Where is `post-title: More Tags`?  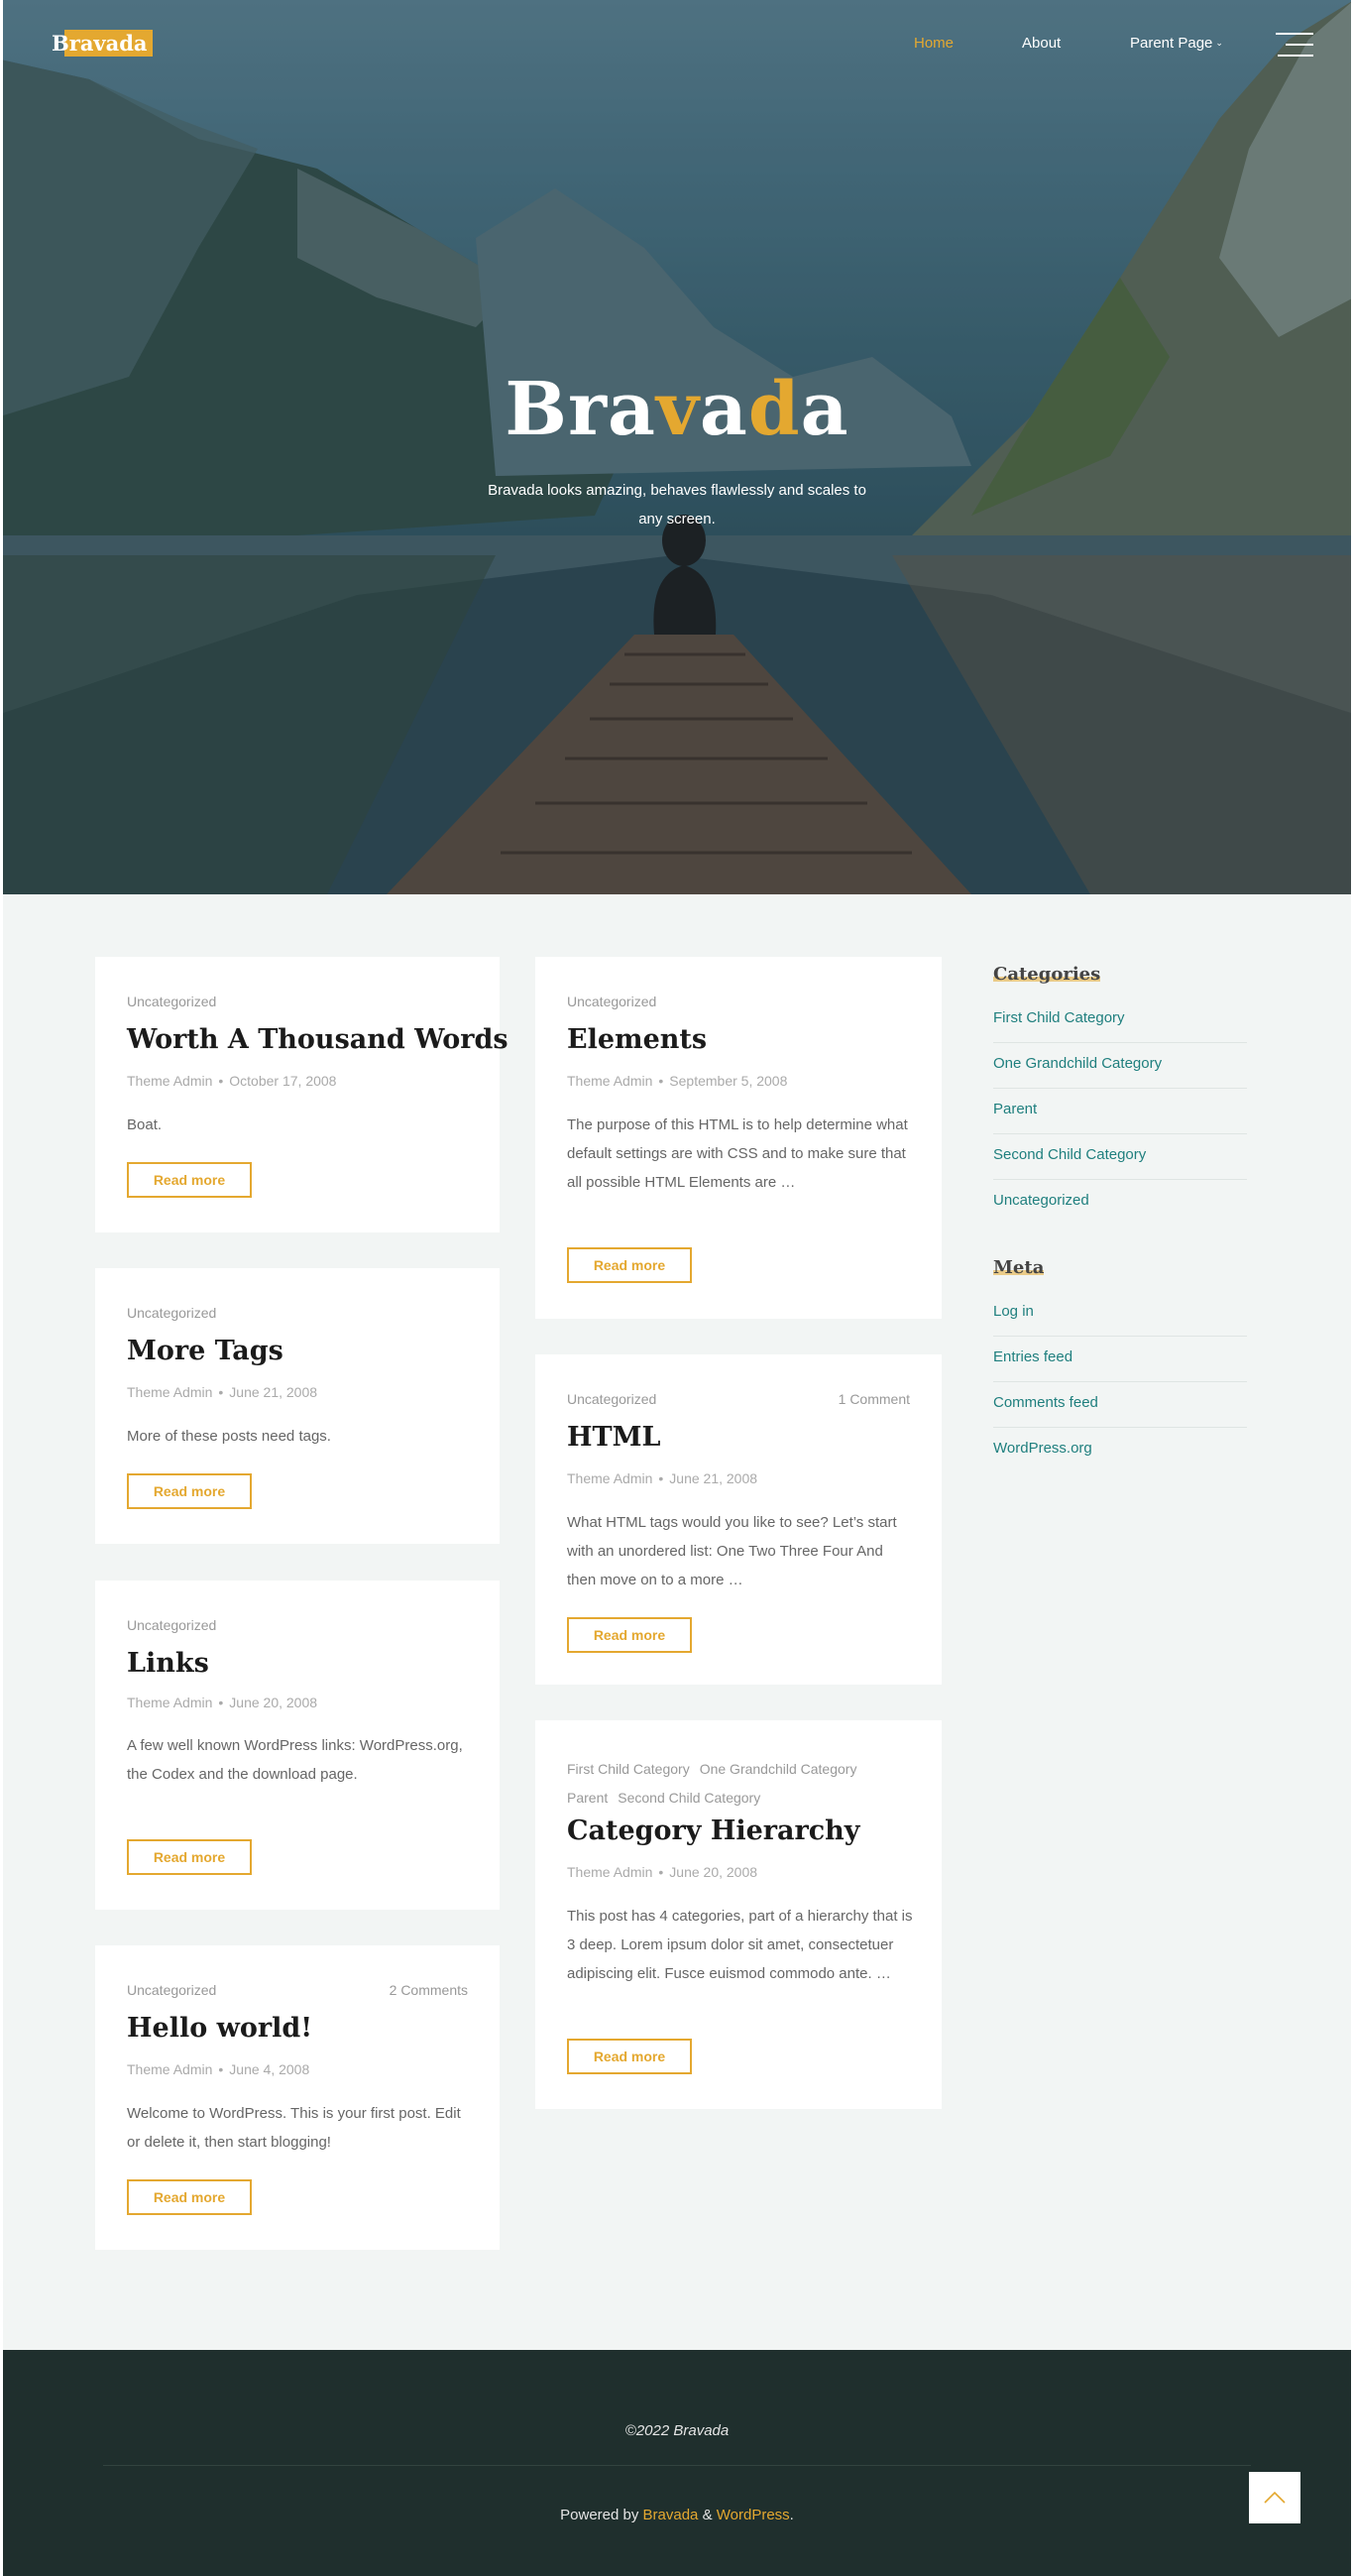 post-title: More Tags is located at coordinates (205, 1351).